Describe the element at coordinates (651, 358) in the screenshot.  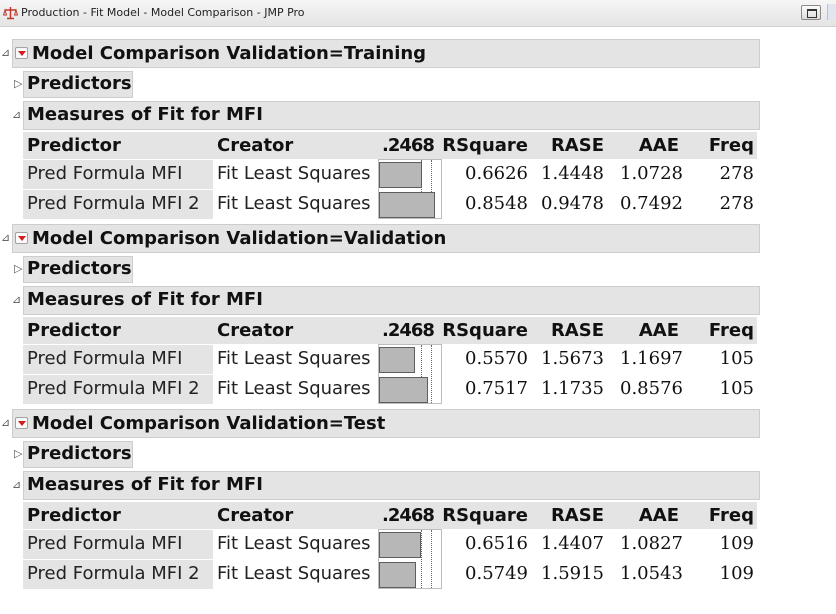
I see `aae-value: 1.1697` at that location.